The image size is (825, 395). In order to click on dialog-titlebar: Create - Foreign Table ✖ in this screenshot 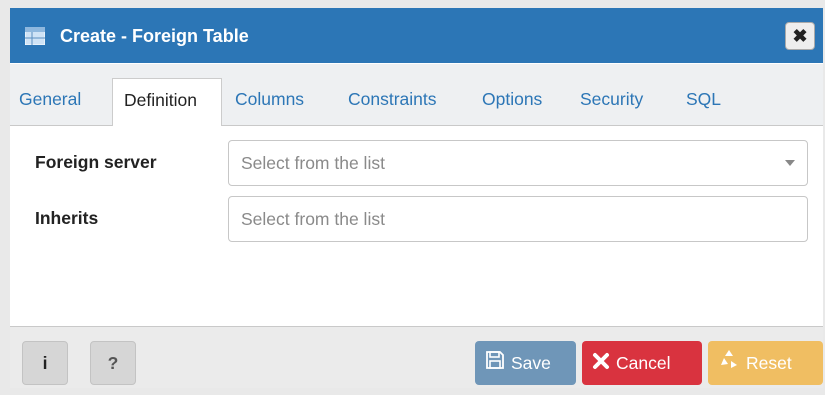, I will do `click(416, 35)`.